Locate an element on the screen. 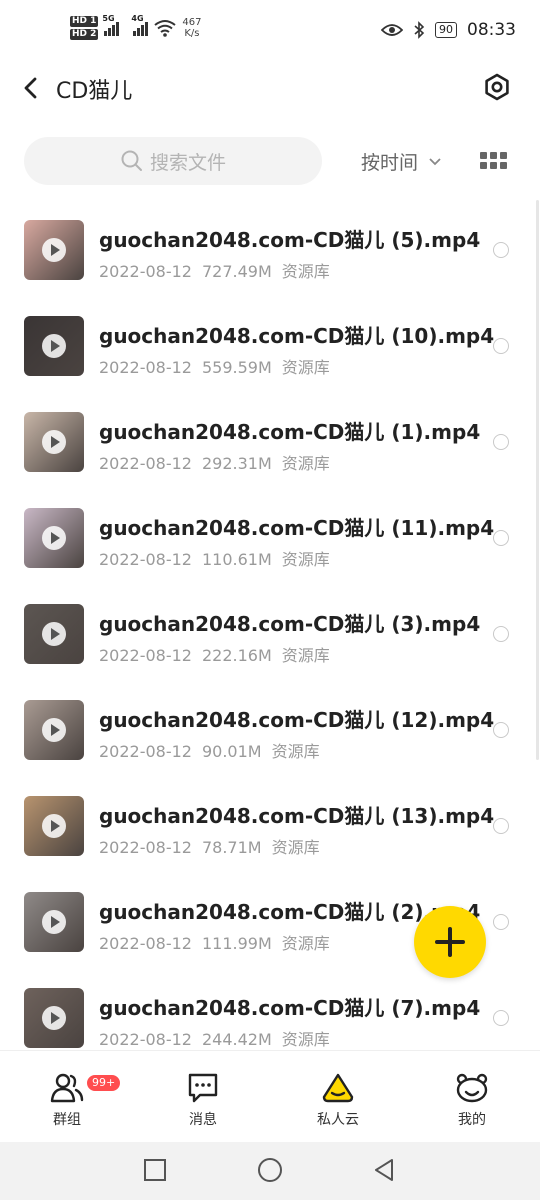  back-arrow-icon is located at coordinates (32, 88).